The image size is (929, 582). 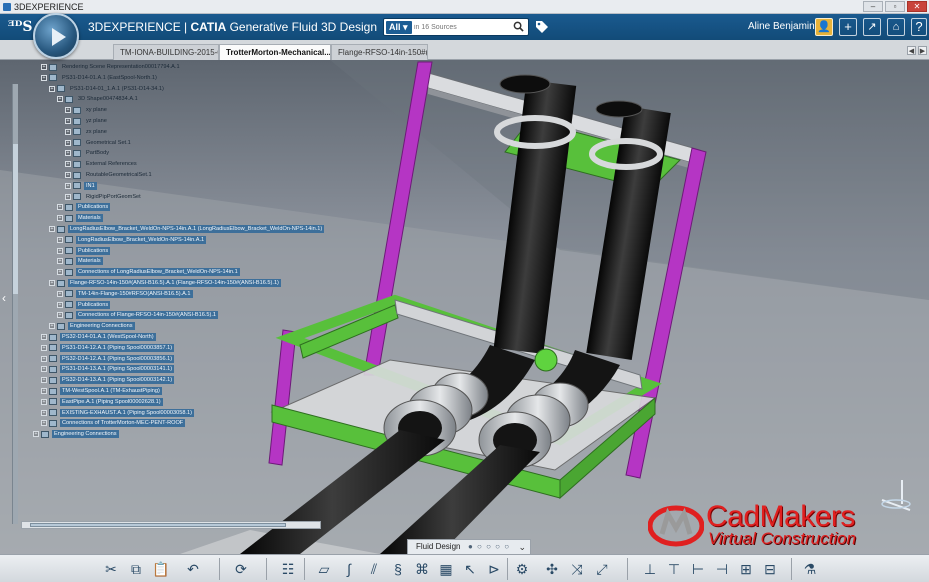 What do you see at coordinates (117, 347) in the screenshot?
I see `tree-node-label: PS31-D14-12.A.1 (Piping Spool00003857.1)` at bounding box center [117, 347].